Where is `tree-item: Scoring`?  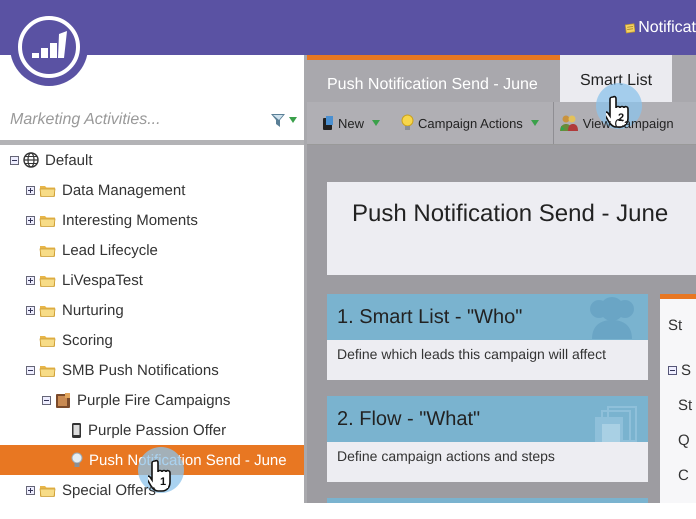 tree-item: Scoring is located at coordinates (58, 340).